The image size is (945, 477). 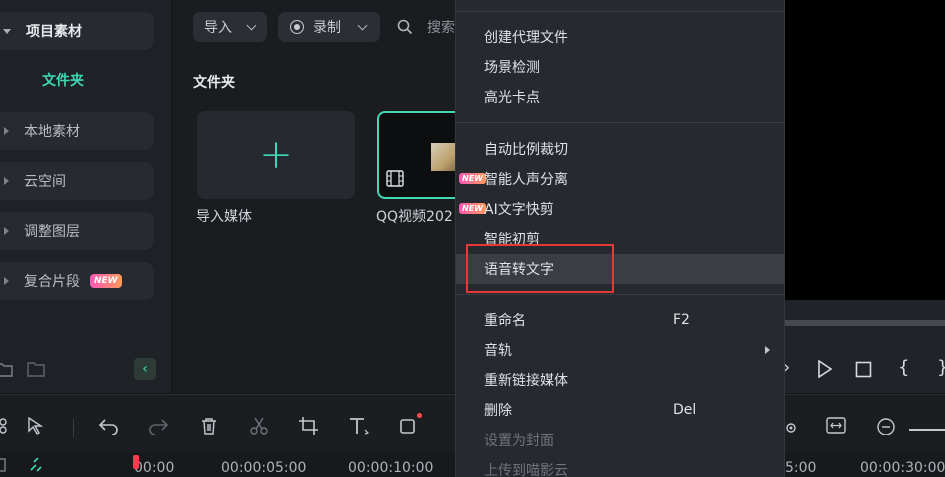 I want to click on undo-icon, so click(x=109, y=426).